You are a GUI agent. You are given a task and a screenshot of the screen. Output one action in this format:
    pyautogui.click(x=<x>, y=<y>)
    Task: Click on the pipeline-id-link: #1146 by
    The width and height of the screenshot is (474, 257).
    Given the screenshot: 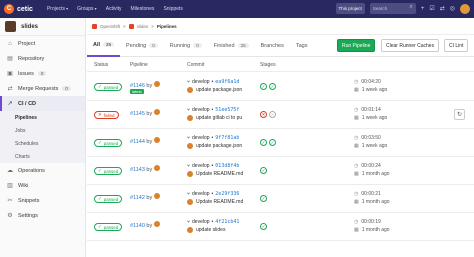 What is the action you would take?
    pyautogui.click(x=145, y=85)
    